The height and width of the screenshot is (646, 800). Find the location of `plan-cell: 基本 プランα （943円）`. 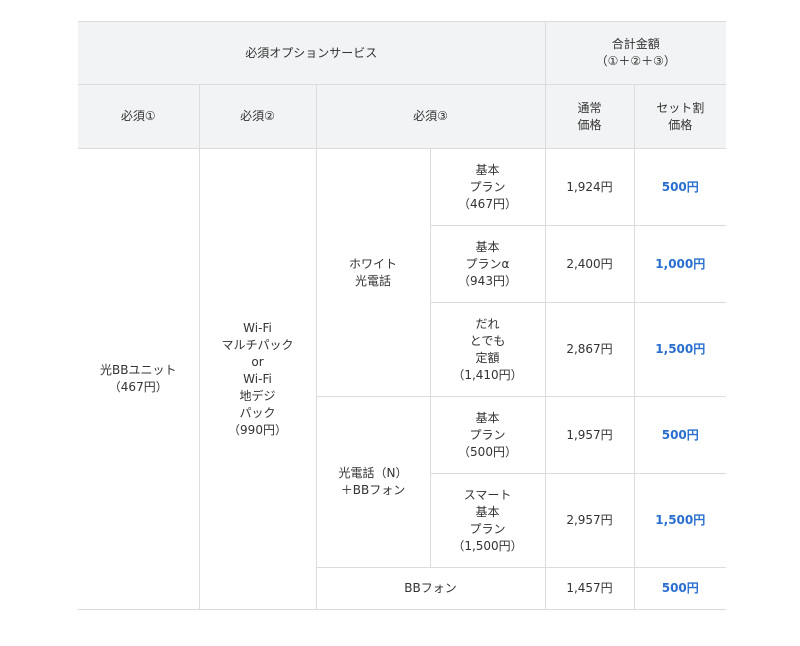

plan-cell: 基本 プランα （943円） is located at coordinates (488, 264).